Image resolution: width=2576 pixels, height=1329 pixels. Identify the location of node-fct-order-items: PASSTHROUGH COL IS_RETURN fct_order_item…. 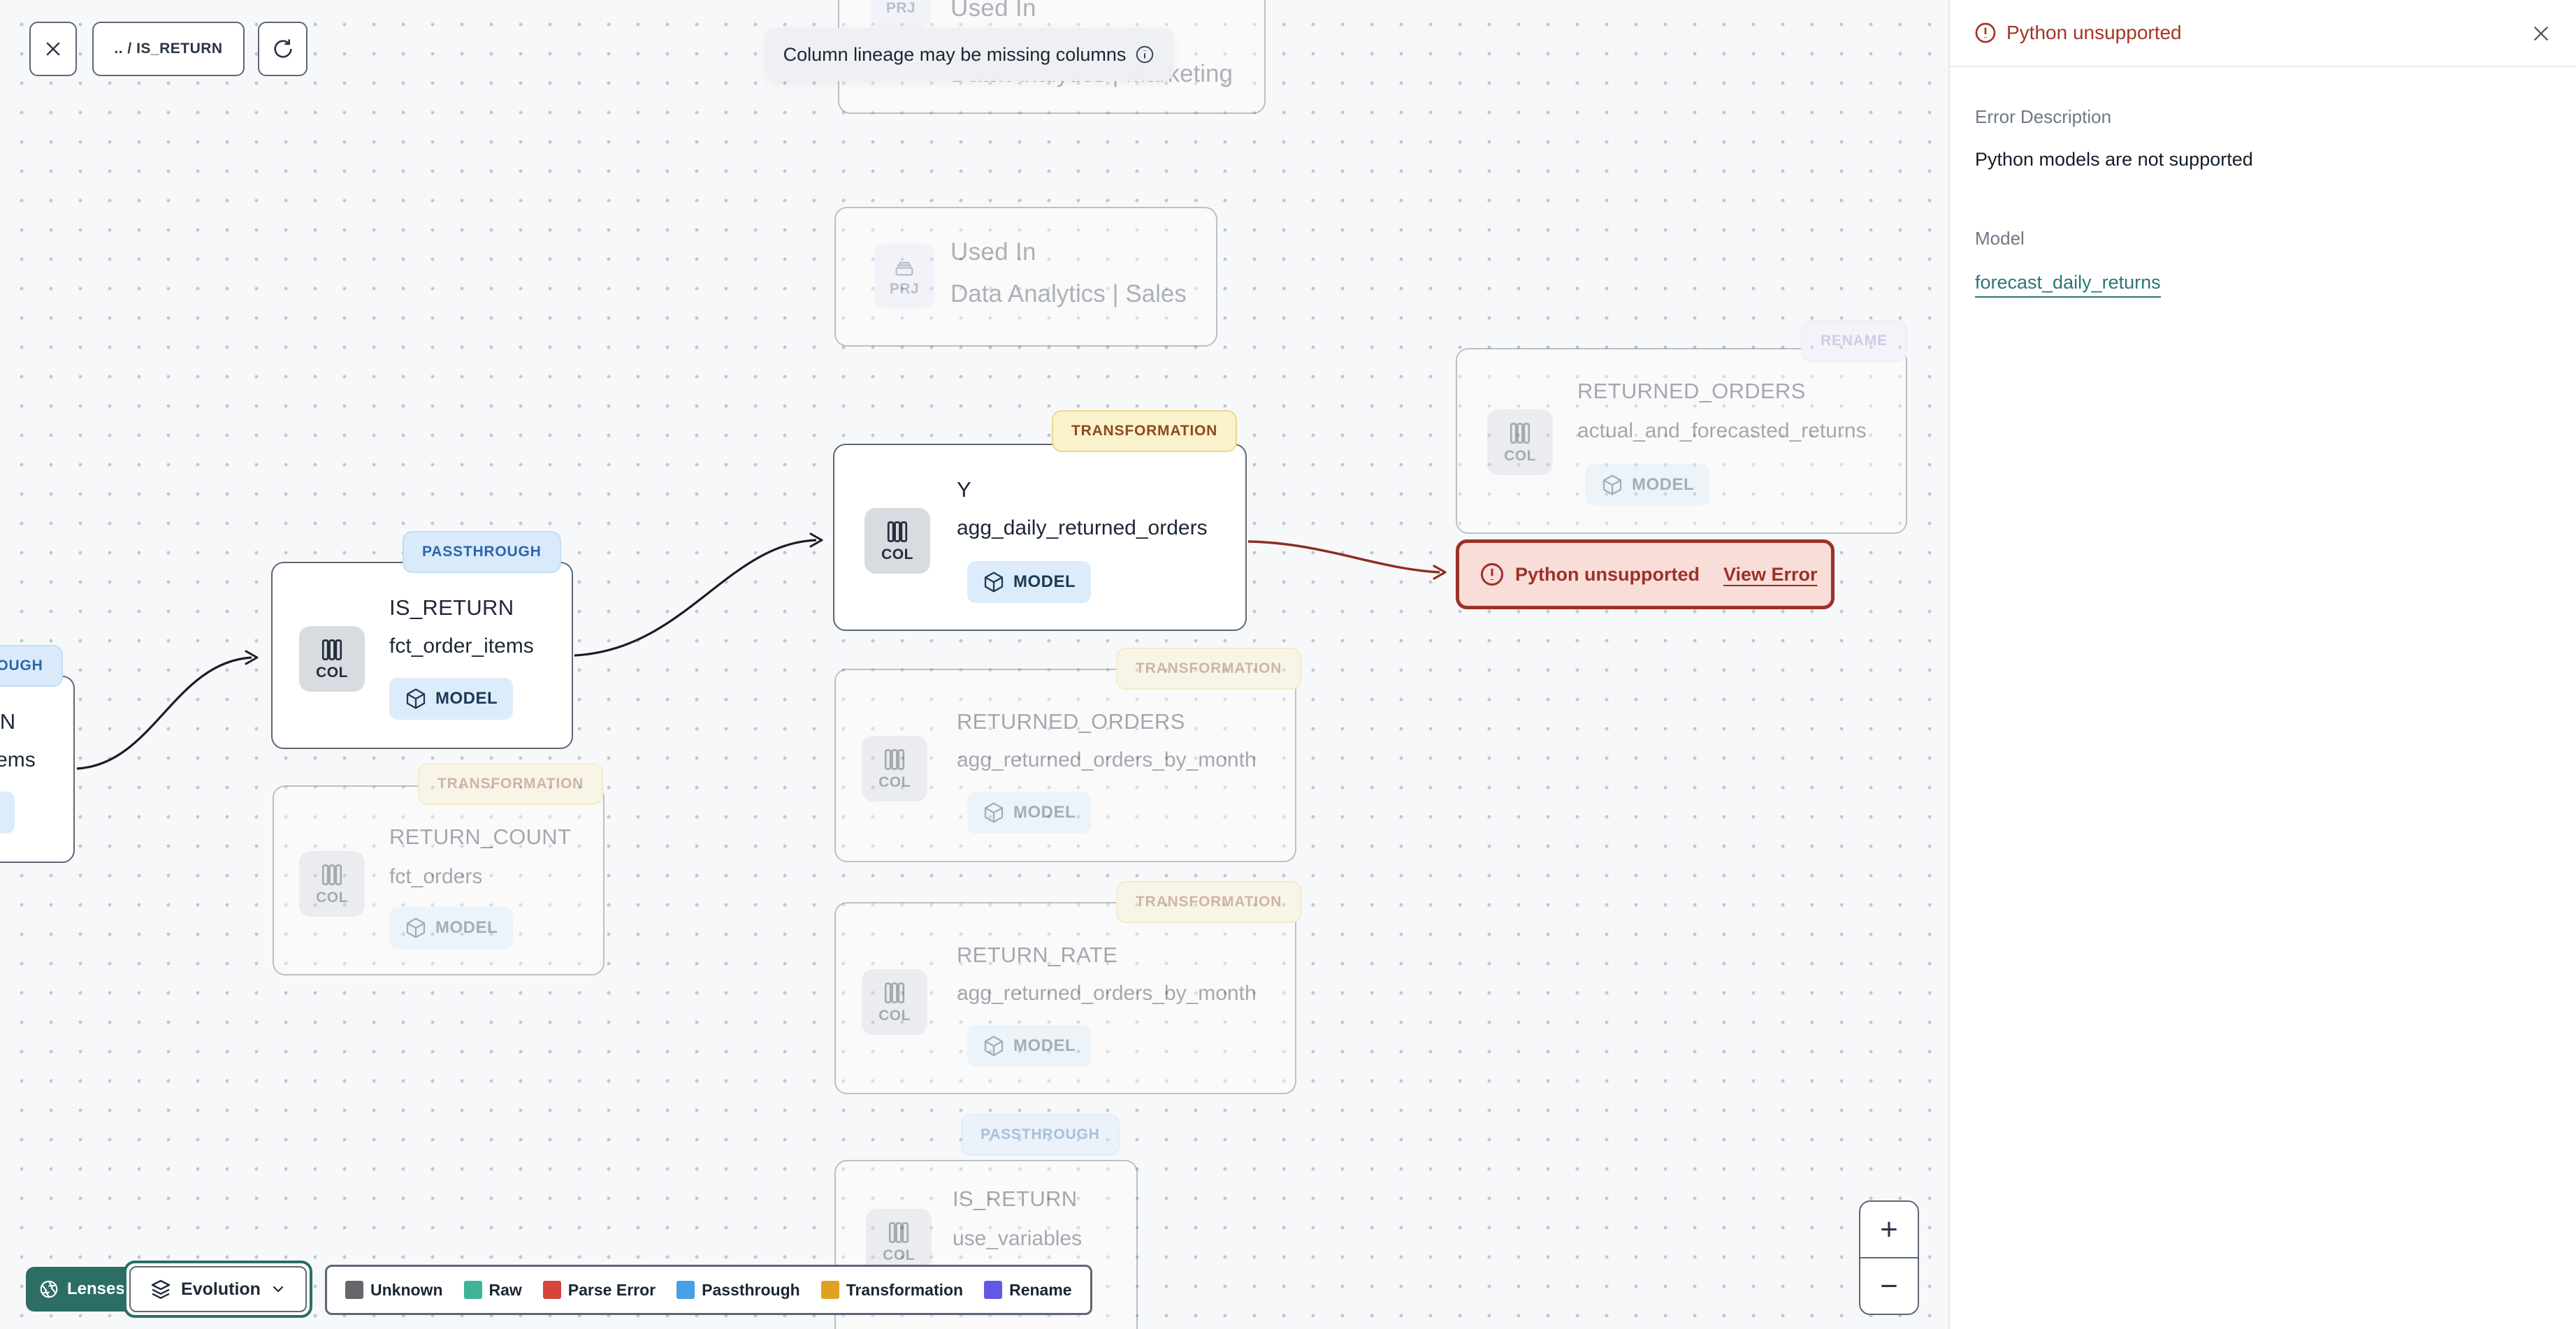
(422, 640).